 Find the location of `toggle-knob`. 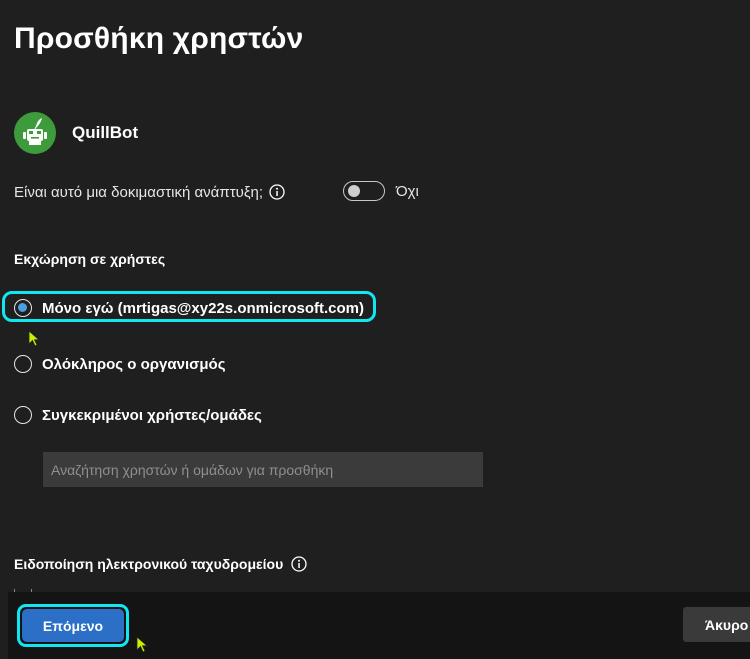

toggle-knob is located at coordinates (354, 191).